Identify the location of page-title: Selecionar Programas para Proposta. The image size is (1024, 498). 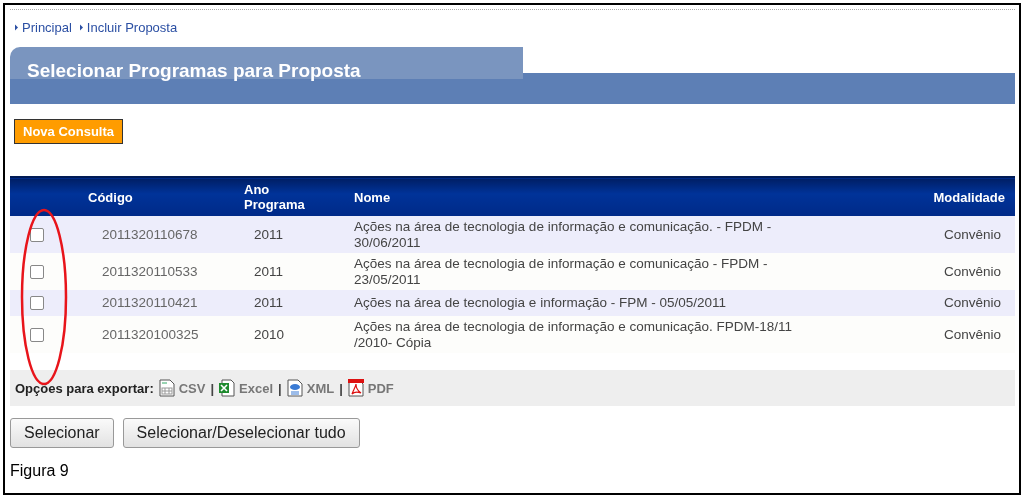
(194, 71).